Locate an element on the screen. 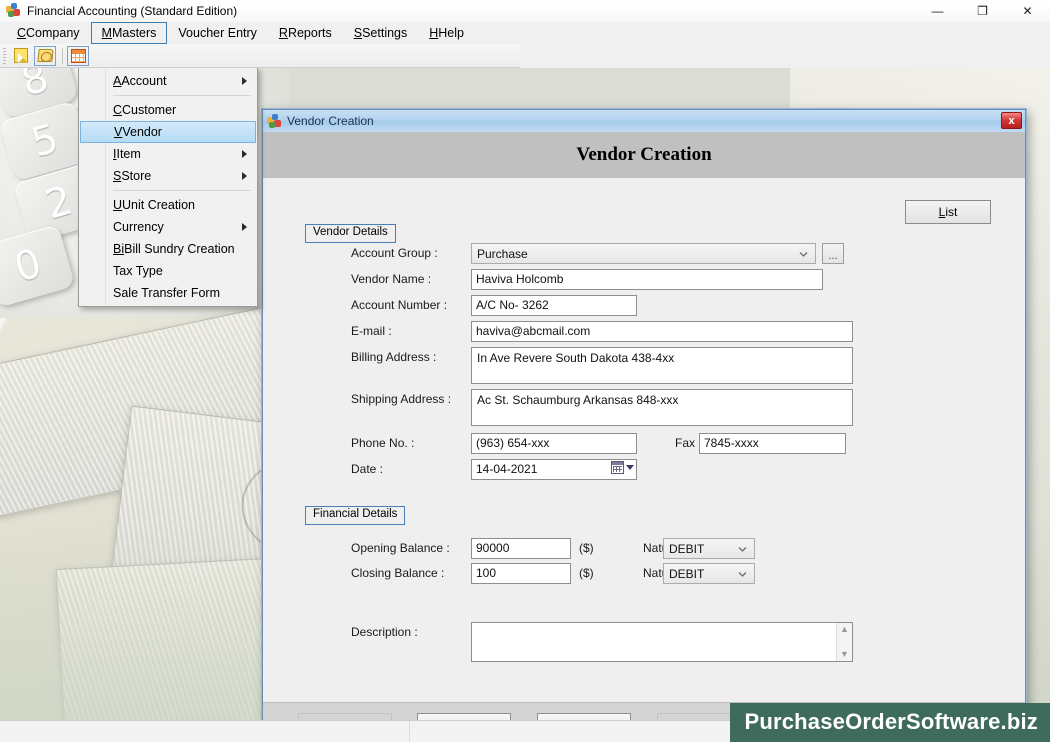 The height and width of the screenshot is (742, 1050). account-number-label: Account Number : is located at coordinates (399, 305).